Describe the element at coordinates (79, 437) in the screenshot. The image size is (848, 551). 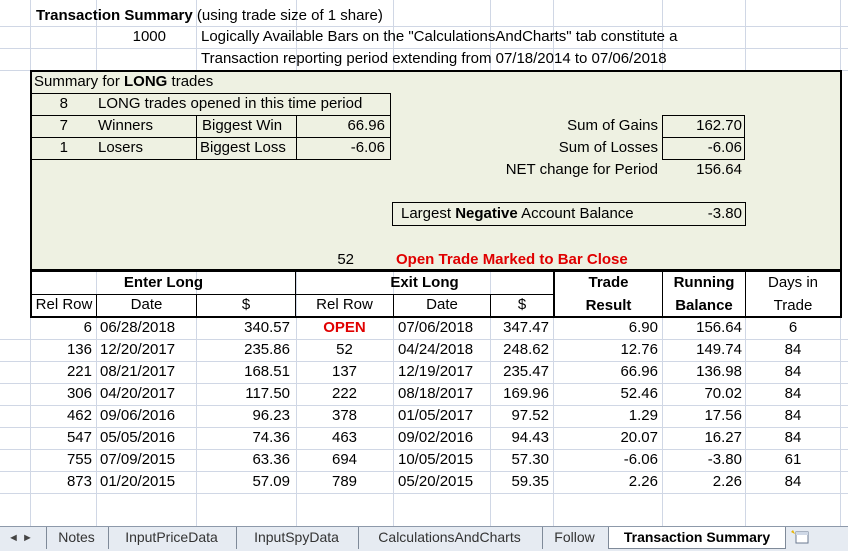
I see `entry-rel-row-cell: 547` at that location.